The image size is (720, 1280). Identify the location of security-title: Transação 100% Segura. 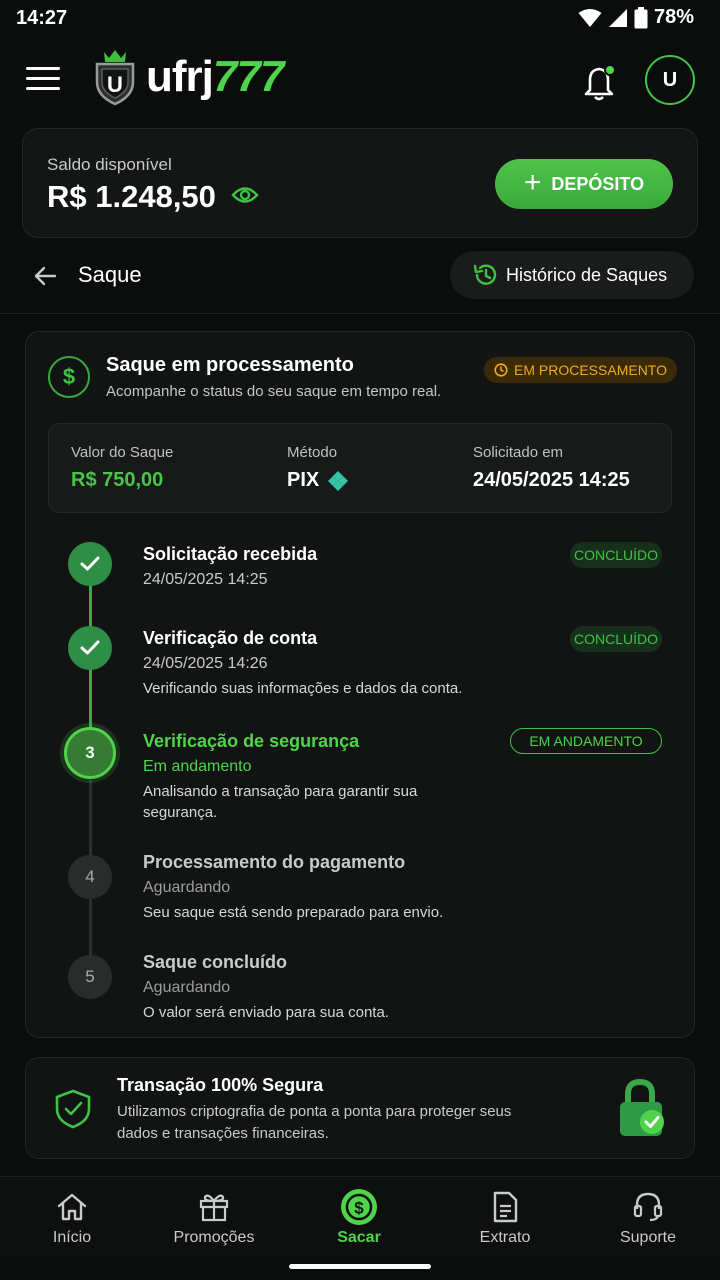
(220, 1085).